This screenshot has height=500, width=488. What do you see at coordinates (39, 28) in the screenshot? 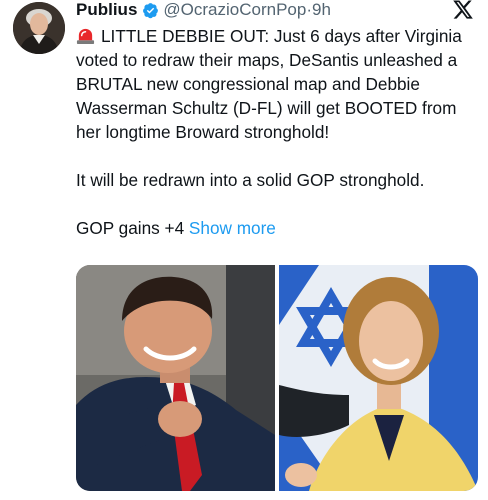
I see `avatar` at bounding box center [39, 28].